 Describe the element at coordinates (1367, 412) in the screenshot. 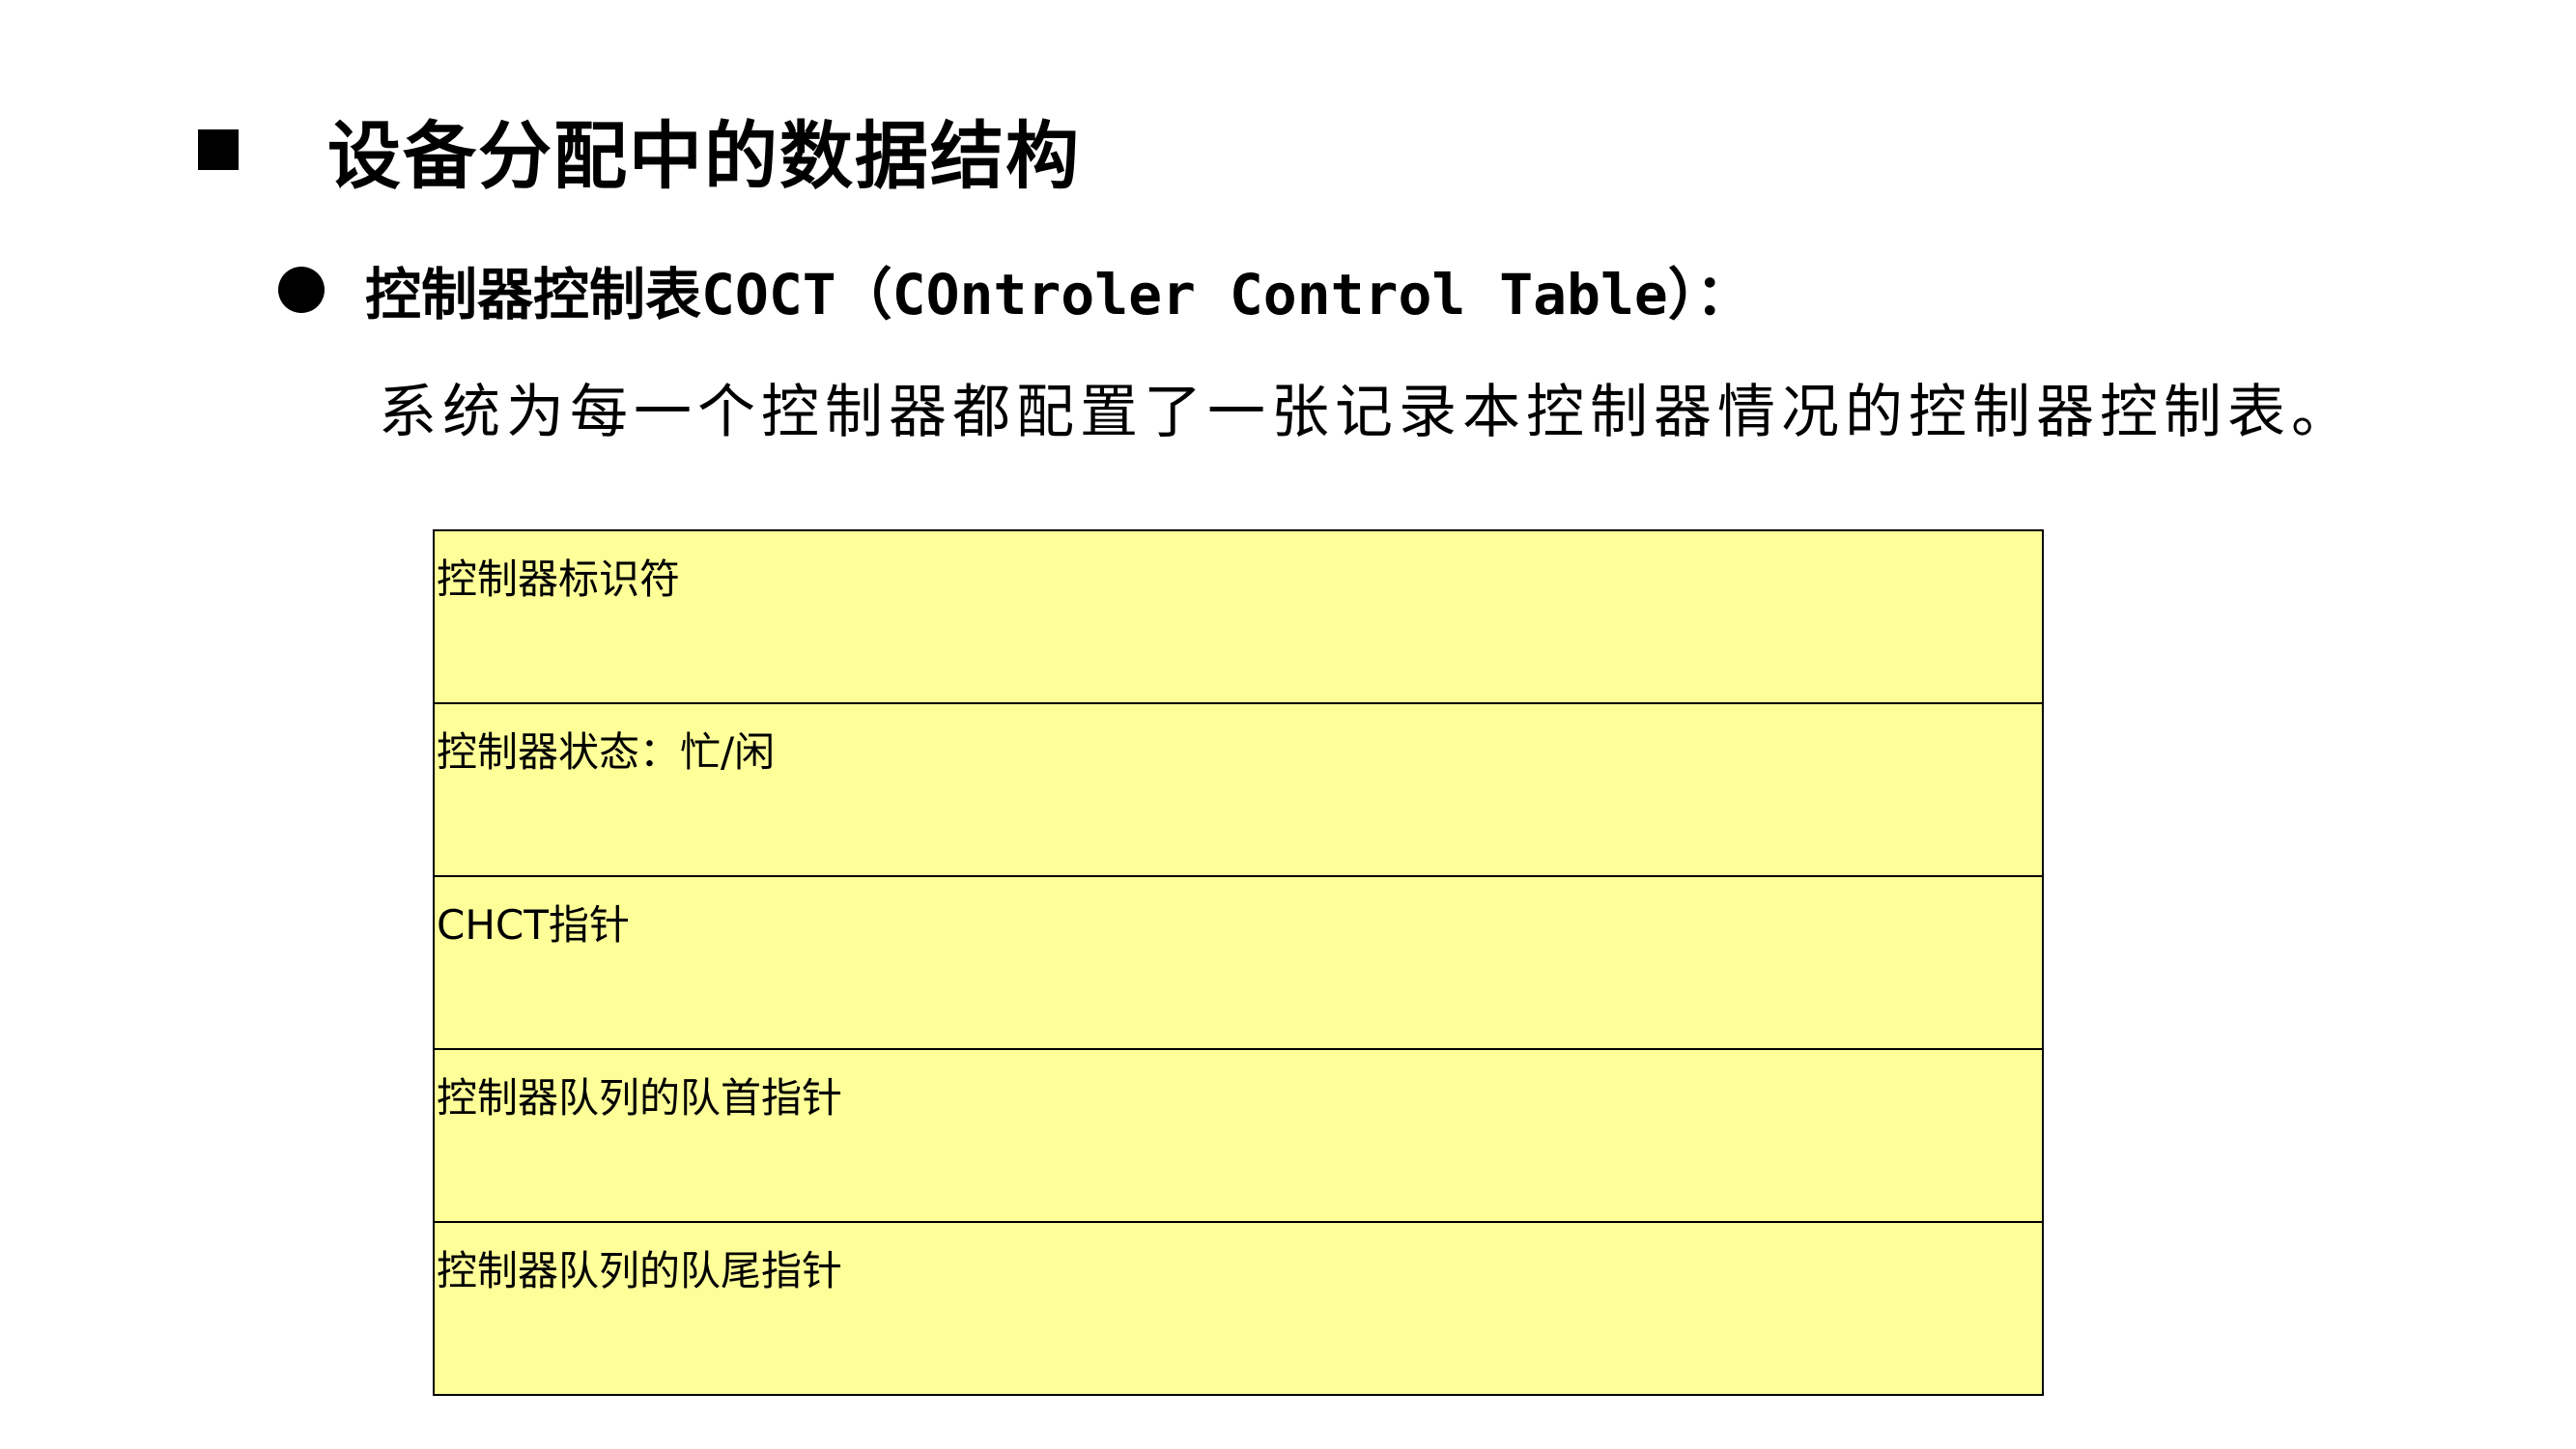

I see `description: 系统为每一个控制器都配置了一张记录本控制器情况的控制器控制表。` at that location.